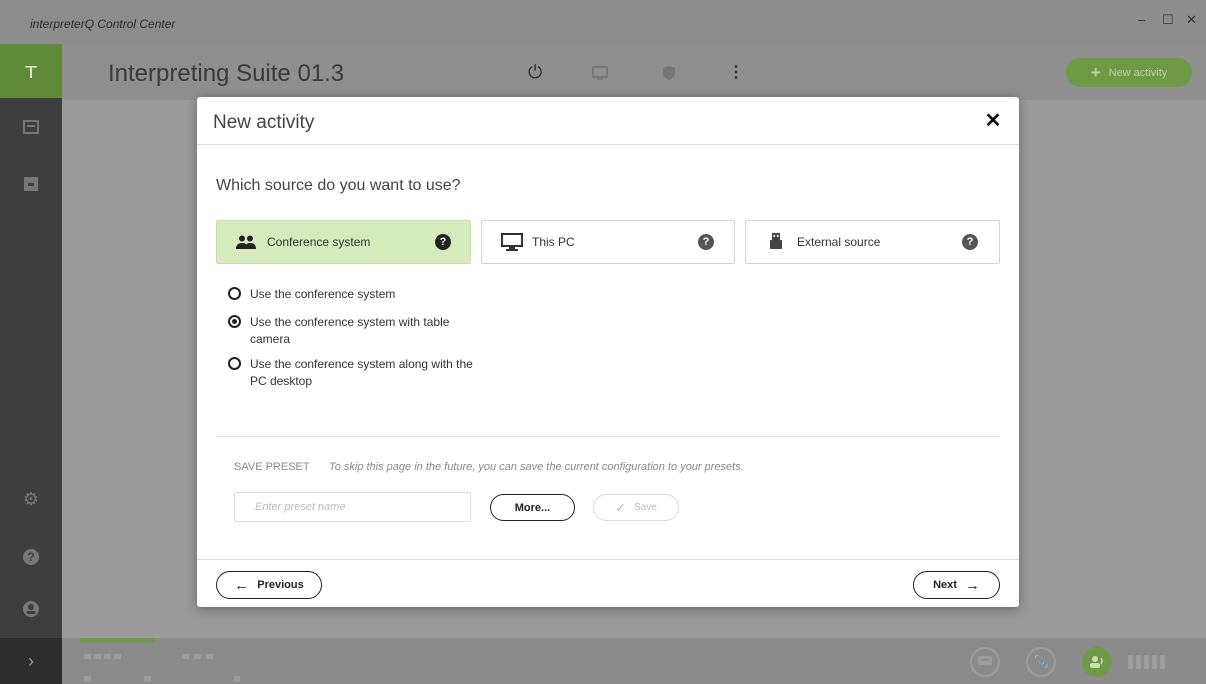 Image resolution: width=1206 pixels, height=684 pixels. What do you see at coordinates (736, 72) in the screenshot?
I see `more-vertical-icon: ⋮` at bounding box center [736, 72].